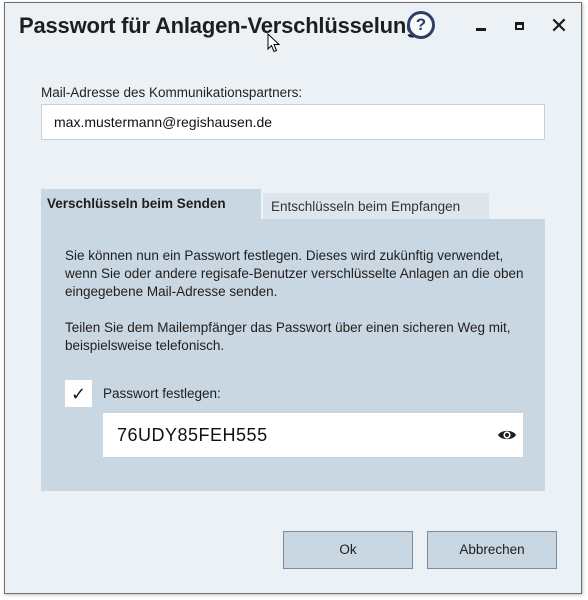 This screenshot has width=588, height=600. I want to click on eye-icon, so click(507, 435).